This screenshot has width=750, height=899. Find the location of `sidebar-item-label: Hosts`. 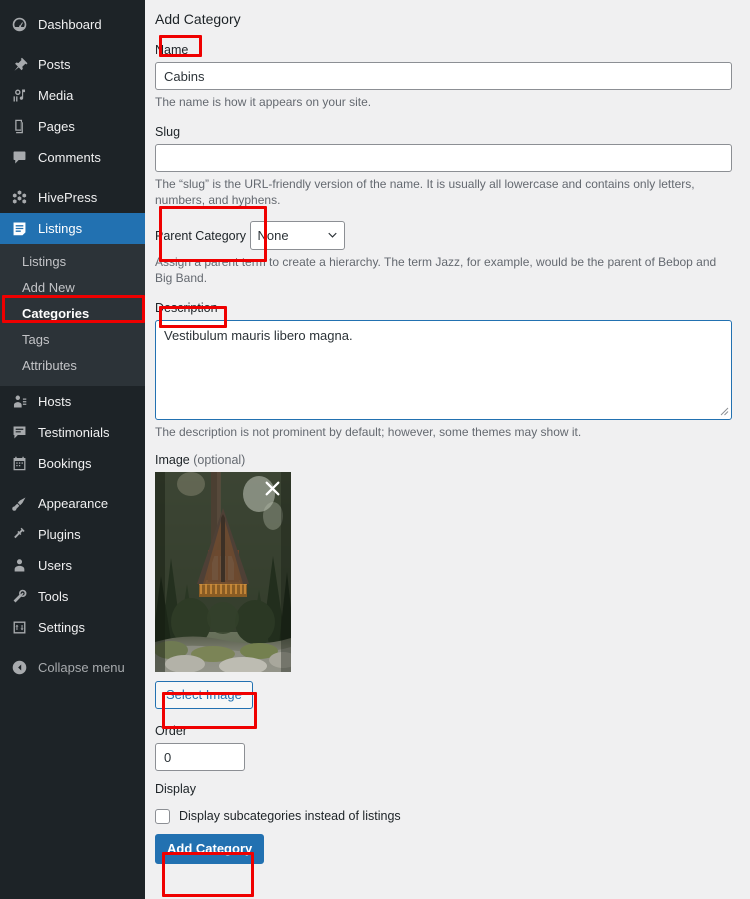

sidebar-item-label: Hosts is located at coordinates (55, 401).